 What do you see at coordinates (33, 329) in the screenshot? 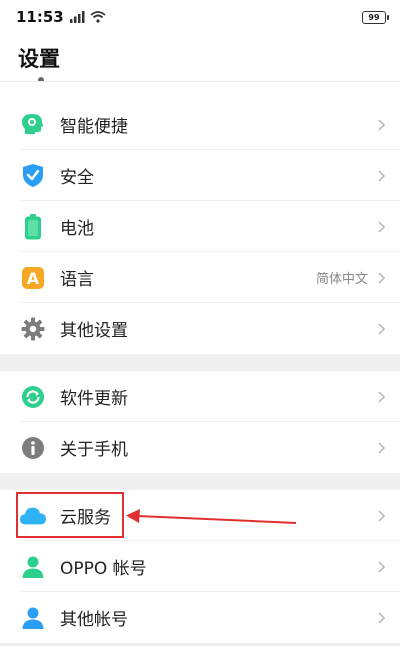
I see `gear-icon` at bounding box center [33, 329].